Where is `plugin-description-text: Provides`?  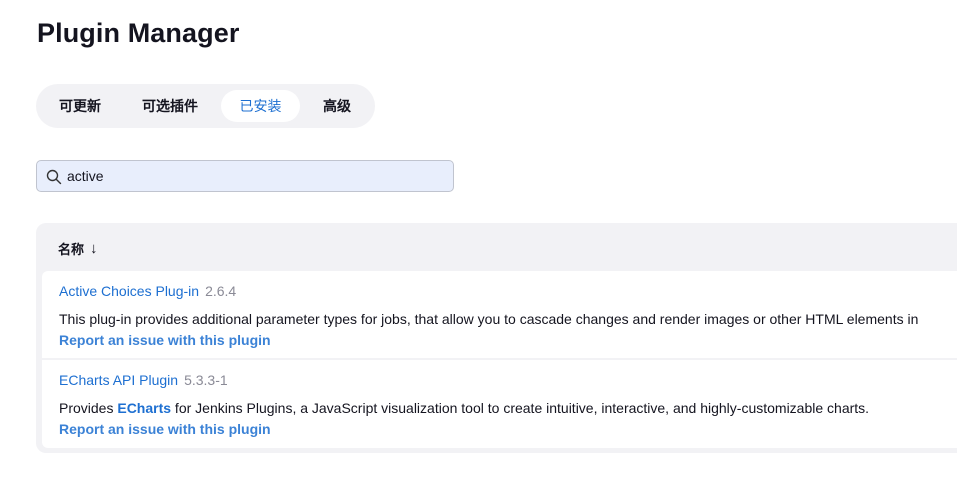
plugin-description-text: Provides is located at coordinates (88, 408).